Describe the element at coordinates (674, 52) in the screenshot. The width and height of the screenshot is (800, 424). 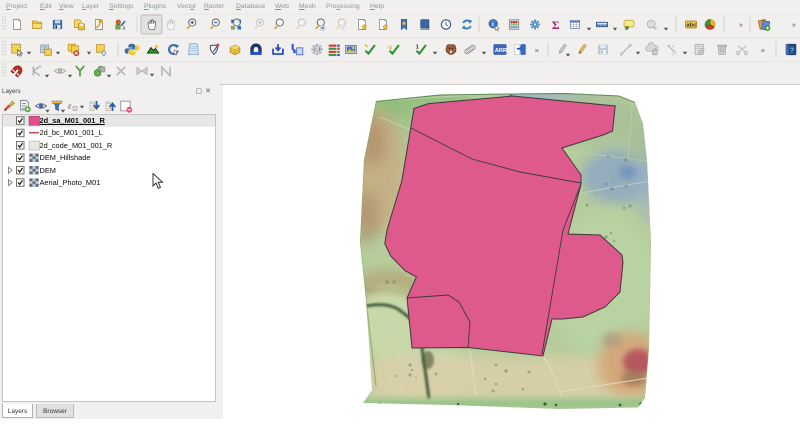
I see `svg-text: fx` at that location.